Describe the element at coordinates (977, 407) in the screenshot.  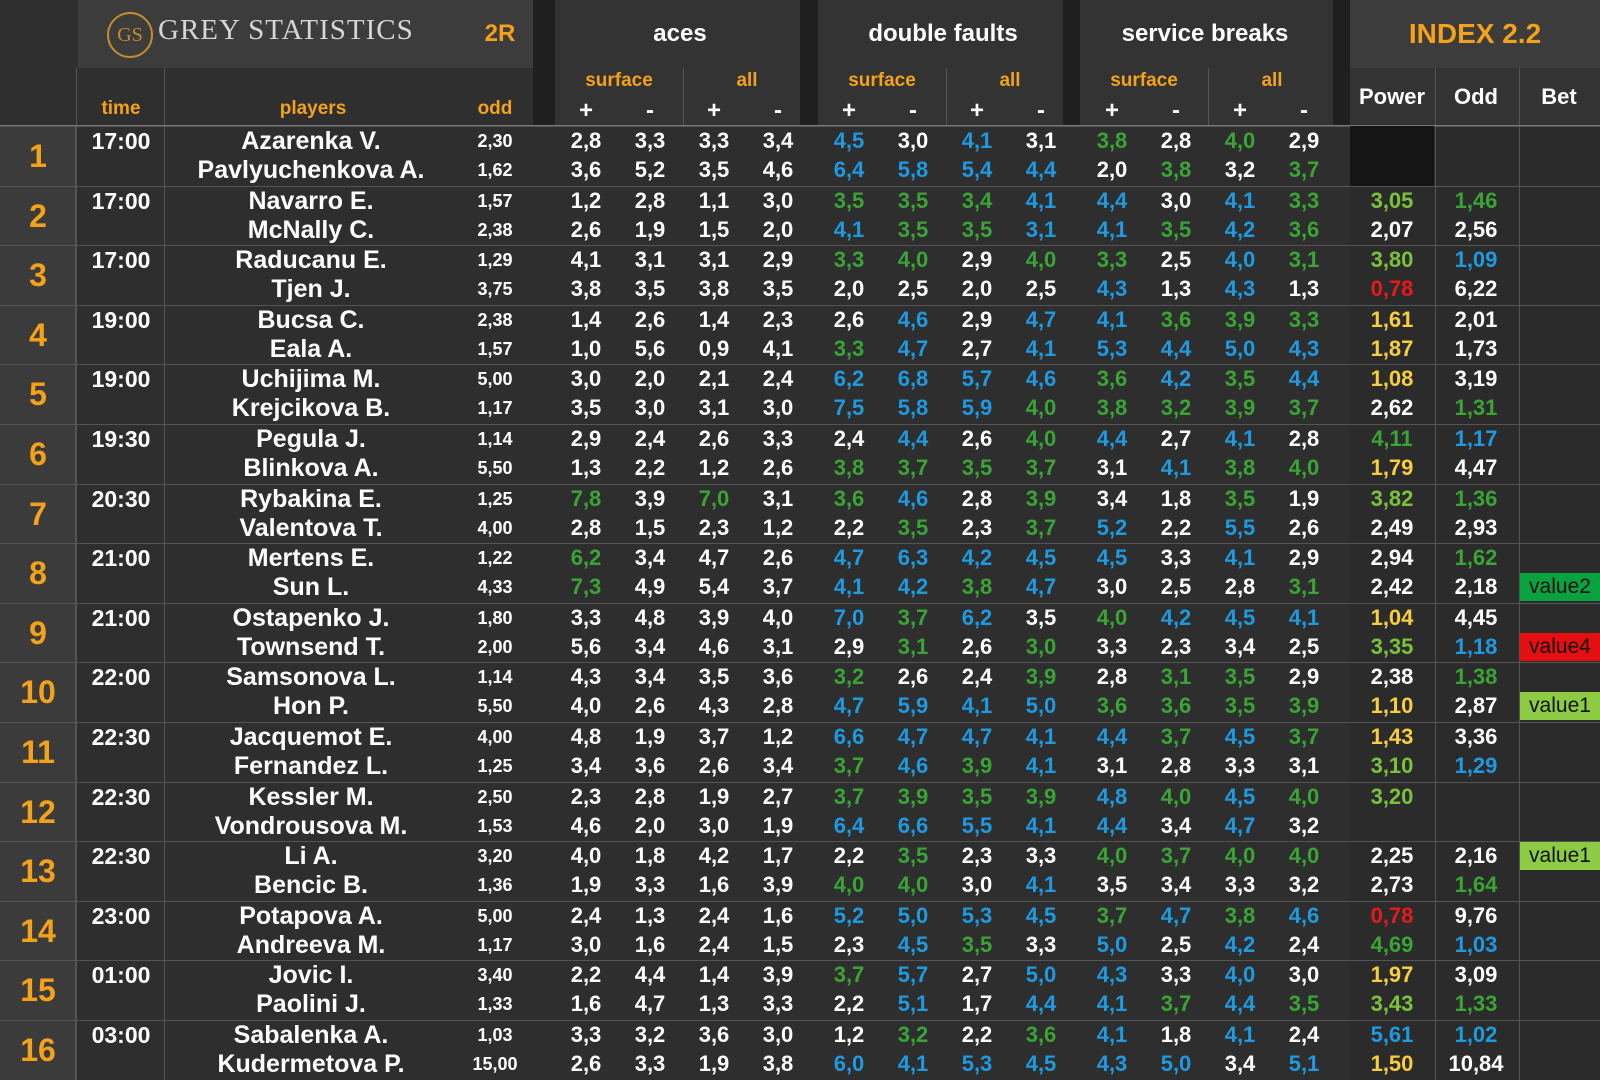
I see `stat-value: 5,9` at that location.